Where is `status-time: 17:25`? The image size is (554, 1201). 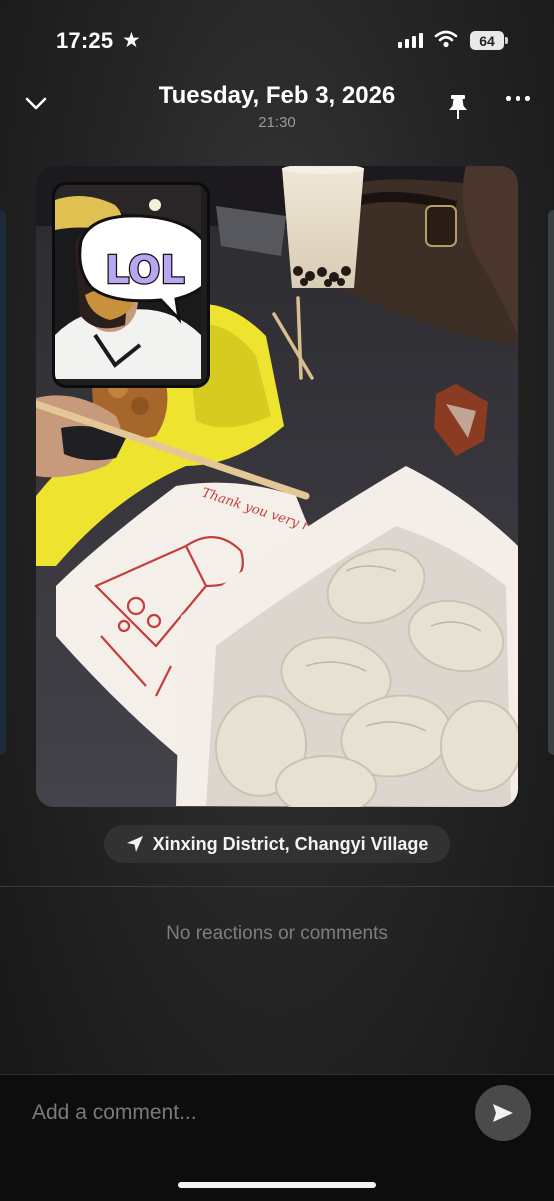 status-time: 17:25 is located at coordinates (85, 40).